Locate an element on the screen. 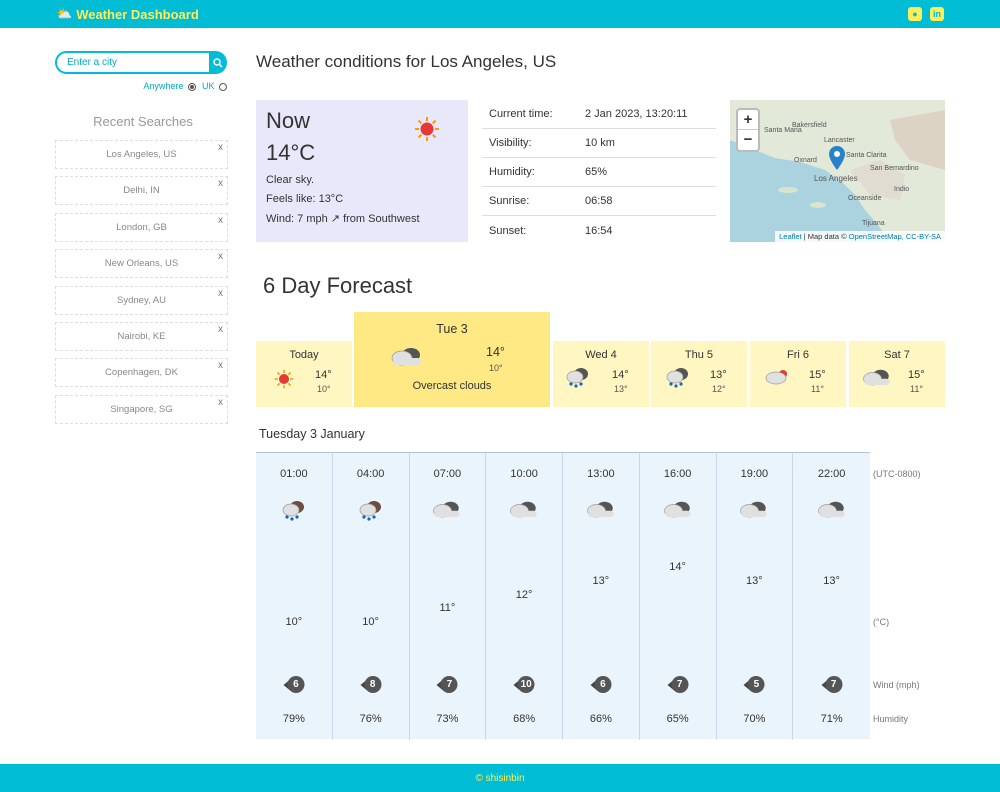 This screenshot has height=792, width=1000. hour-temperature: 11° is located at coordinates (447, 608).